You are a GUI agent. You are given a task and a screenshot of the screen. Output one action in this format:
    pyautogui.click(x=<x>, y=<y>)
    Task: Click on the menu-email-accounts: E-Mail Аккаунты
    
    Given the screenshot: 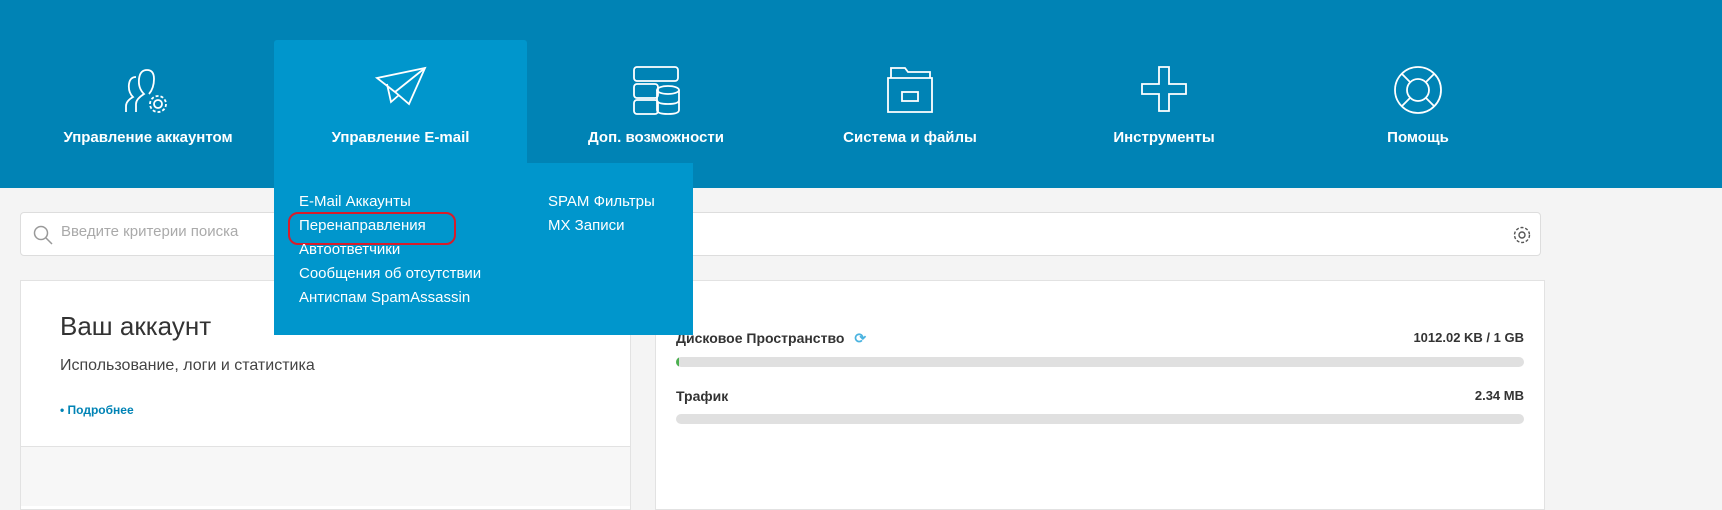 What is the action you would take?
    pyautogui.click(x=390, y=202)
    